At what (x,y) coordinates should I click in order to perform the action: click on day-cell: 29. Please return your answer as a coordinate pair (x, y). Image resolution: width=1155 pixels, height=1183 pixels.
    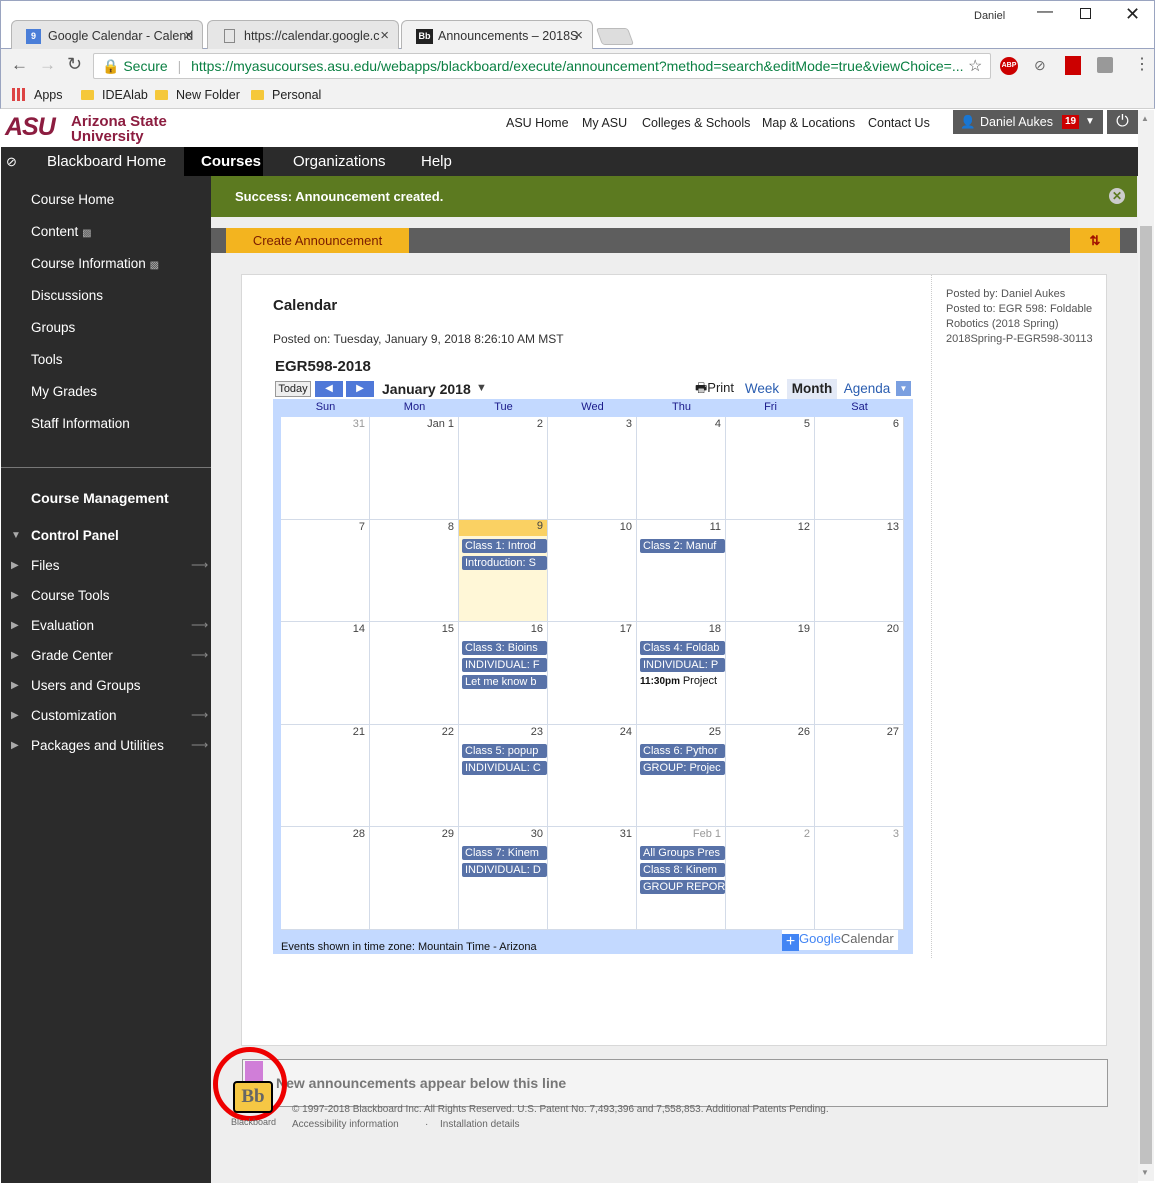
    Looking at the image, I should click on (414, 878).